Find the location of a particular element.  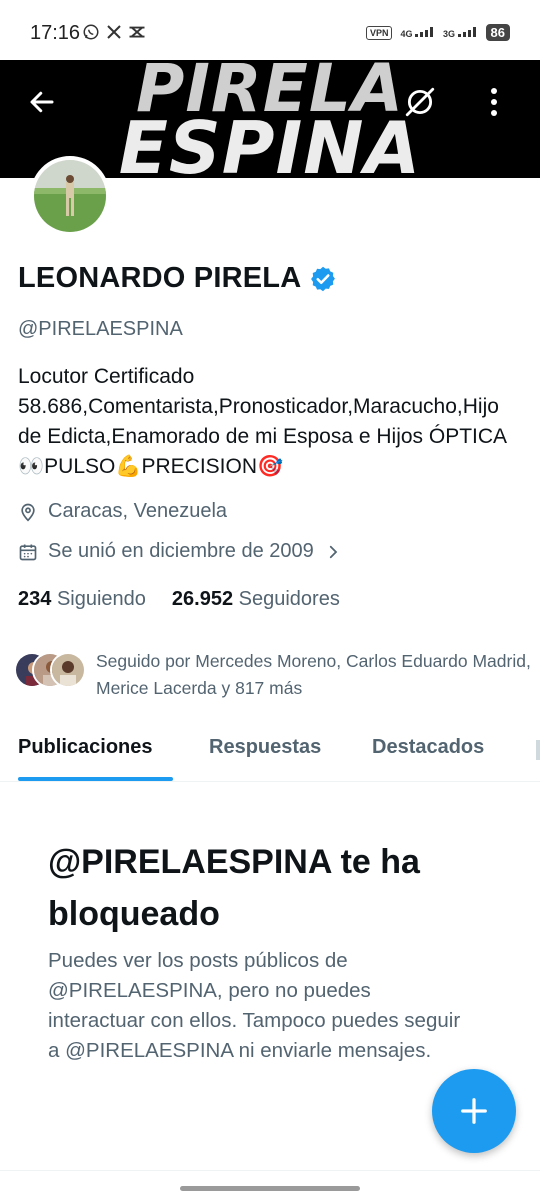

x-icon is located at coordinates (114, 32).